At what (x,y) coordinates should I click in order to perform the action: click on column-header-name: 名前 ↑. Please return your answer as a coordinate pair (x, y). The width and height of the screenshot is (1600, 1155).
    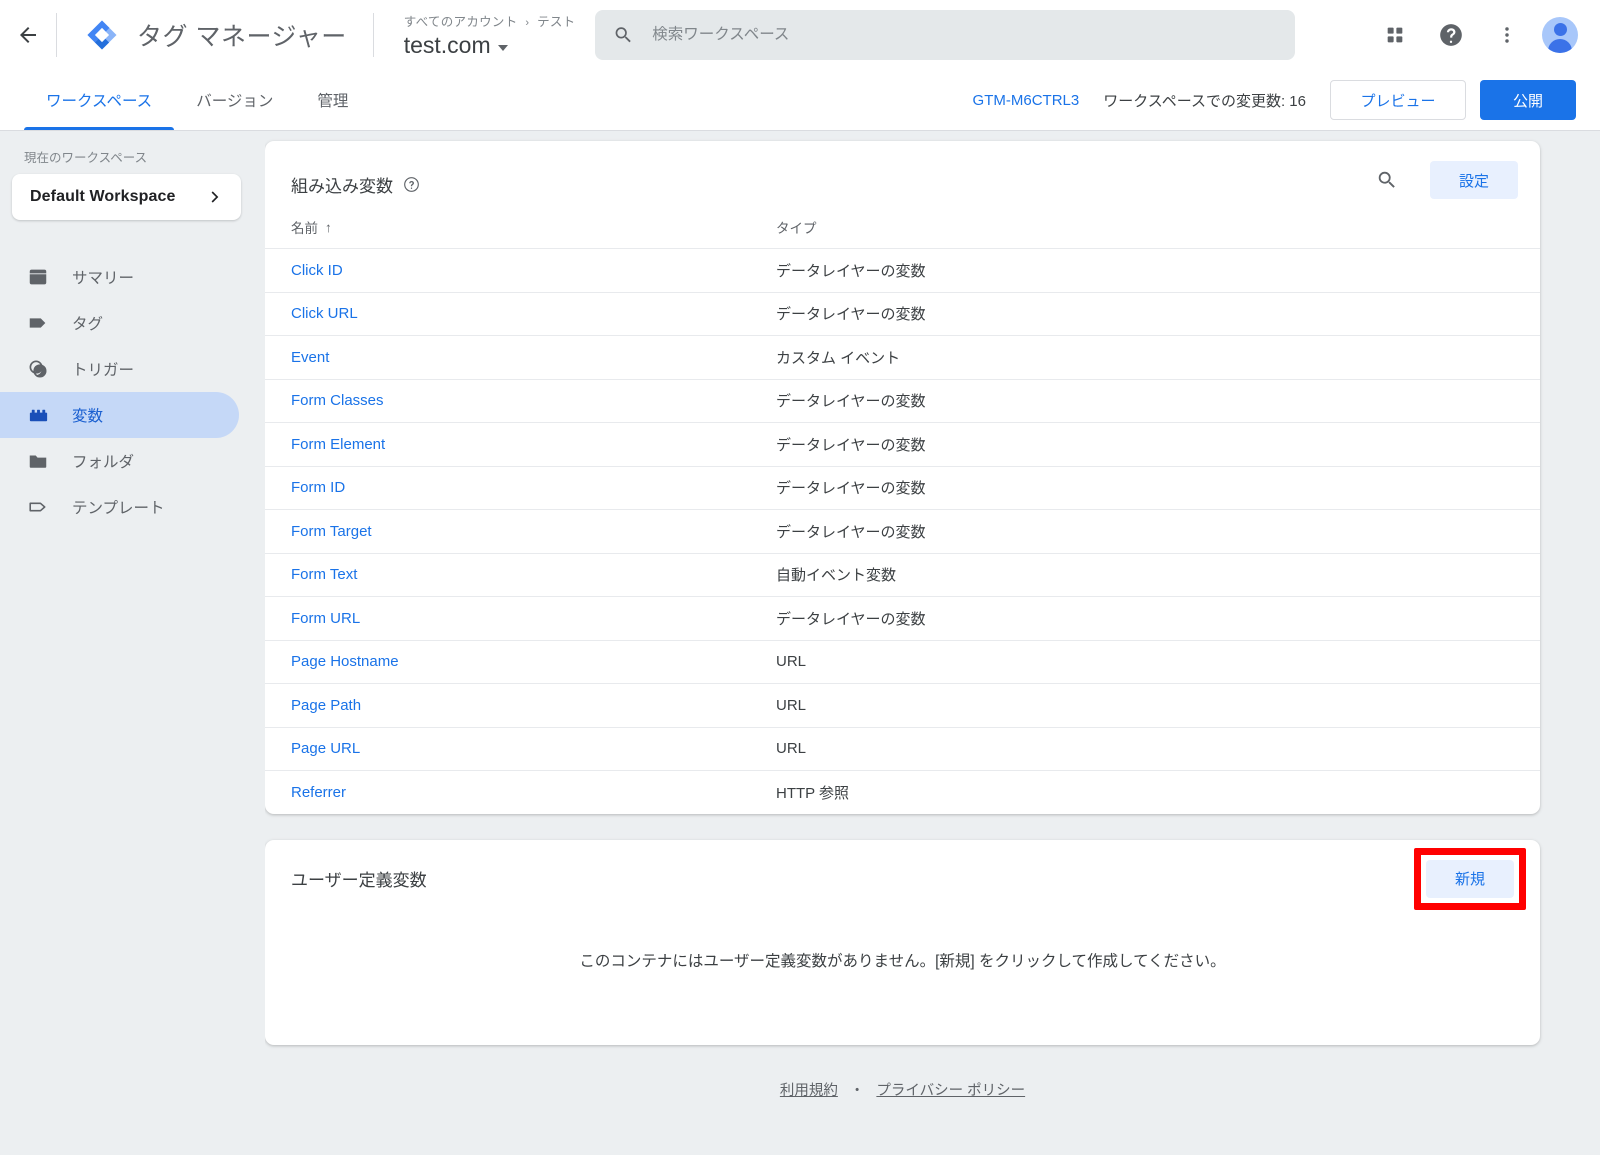
    Looking at the image, I should click on (533, 227).